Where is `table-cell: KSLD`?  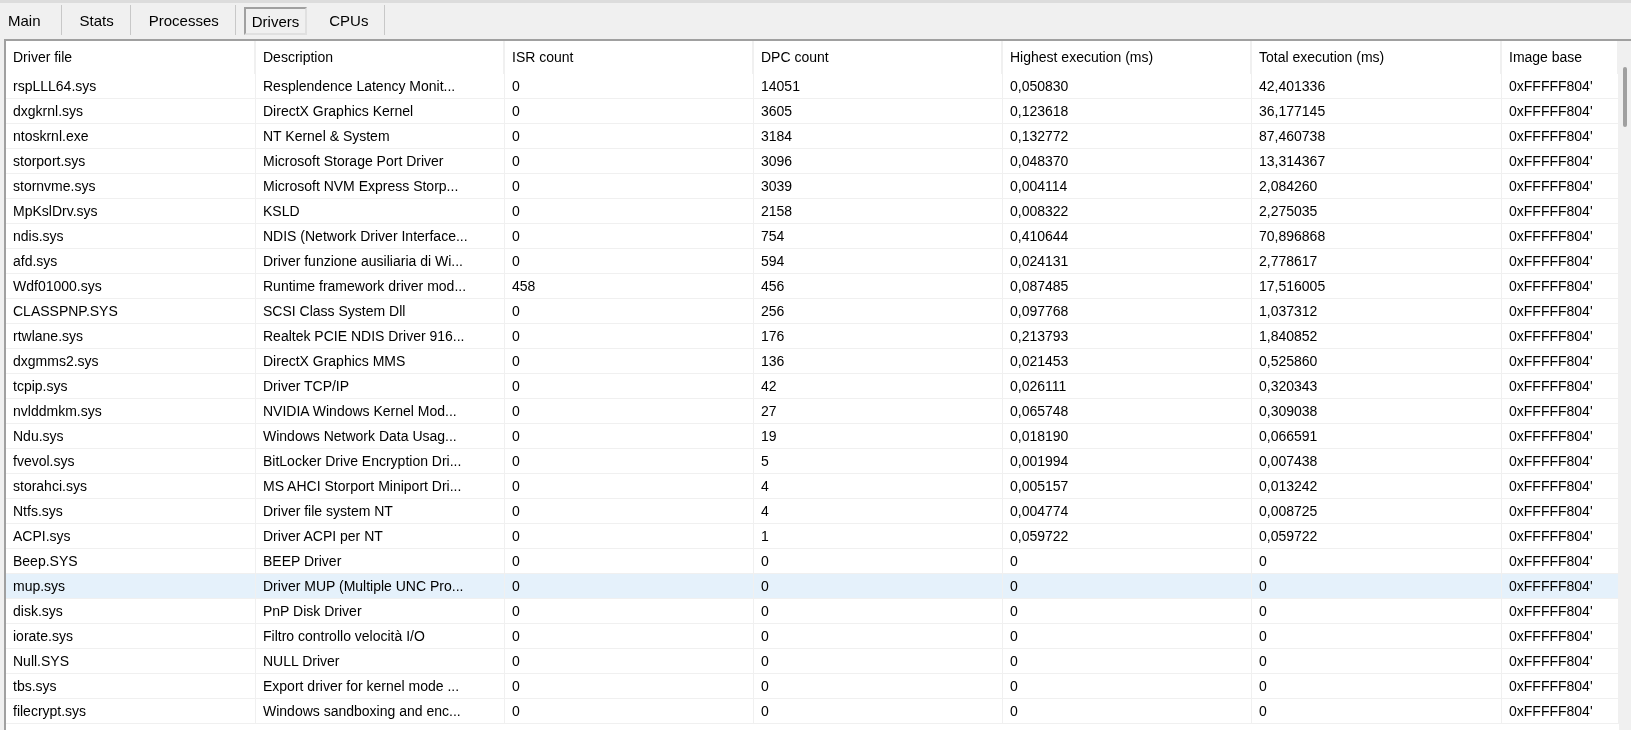
table-cell: KSLD is located at coordinates (380, 211).